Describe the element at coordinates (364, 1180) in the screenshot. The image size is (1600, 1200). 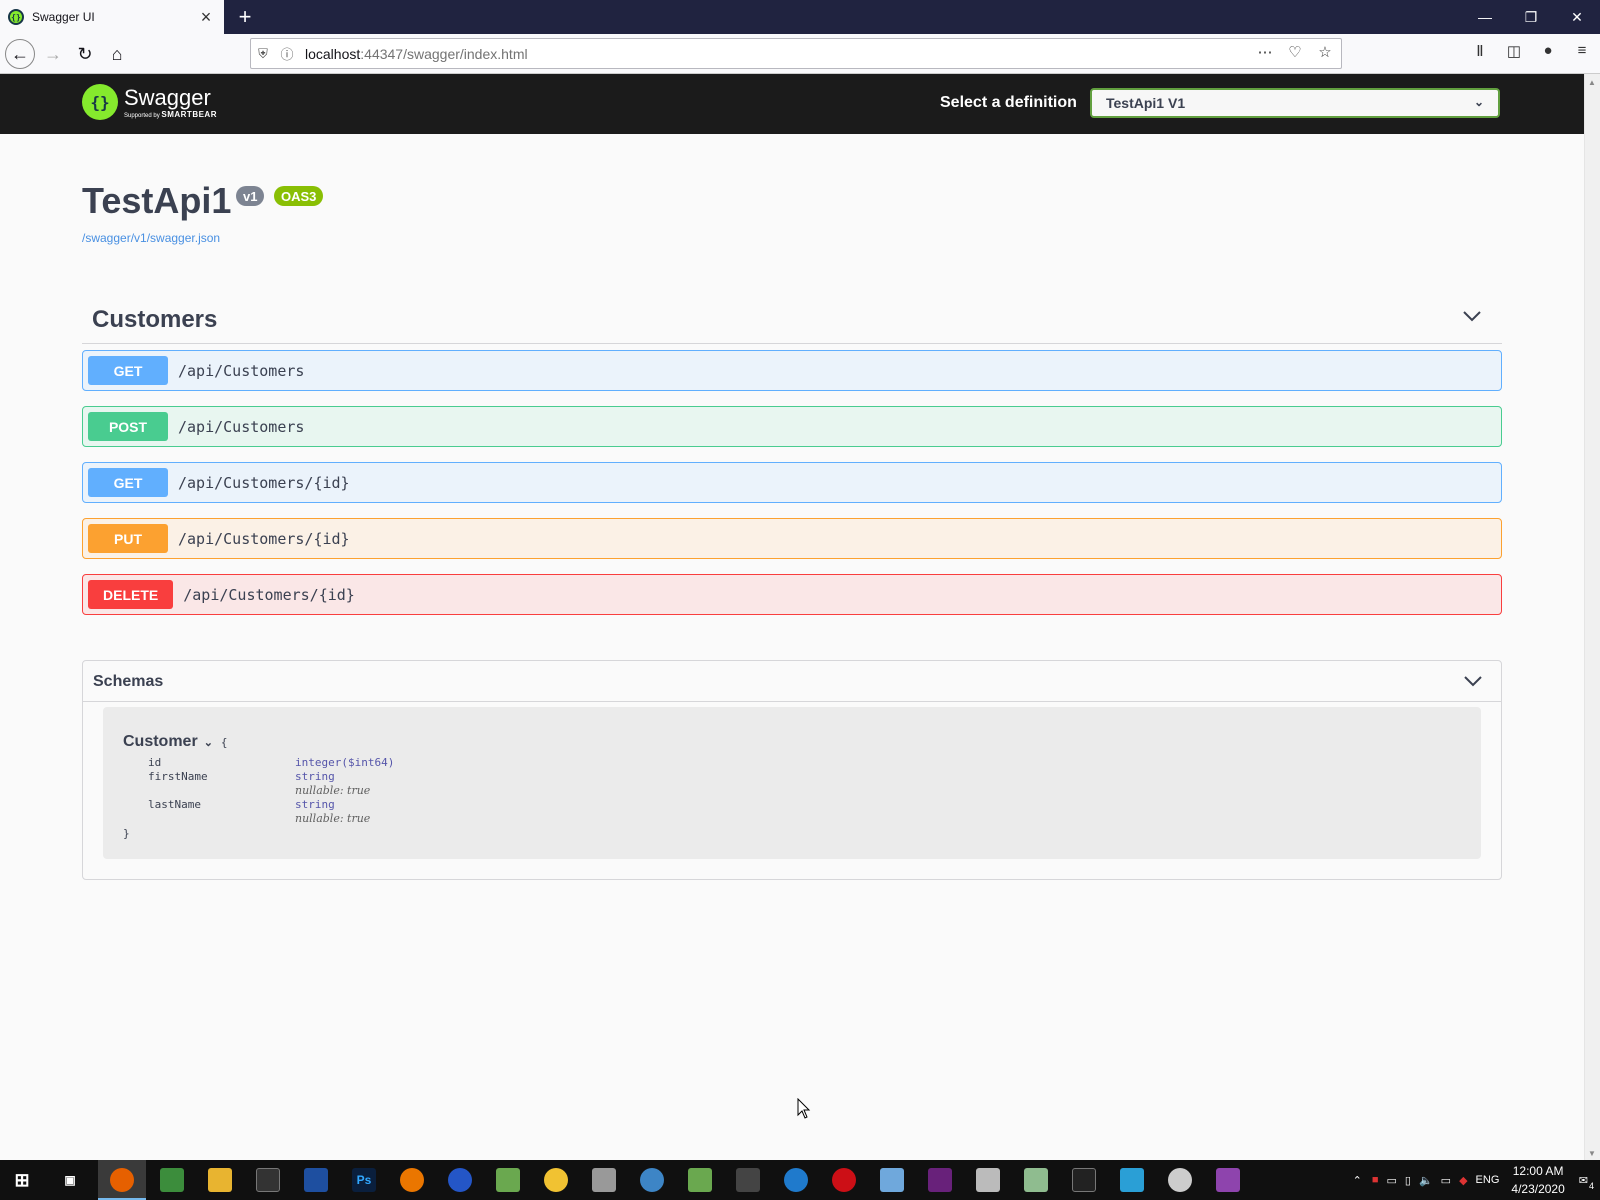
I see `photoshop-icon: Ps` at that location.